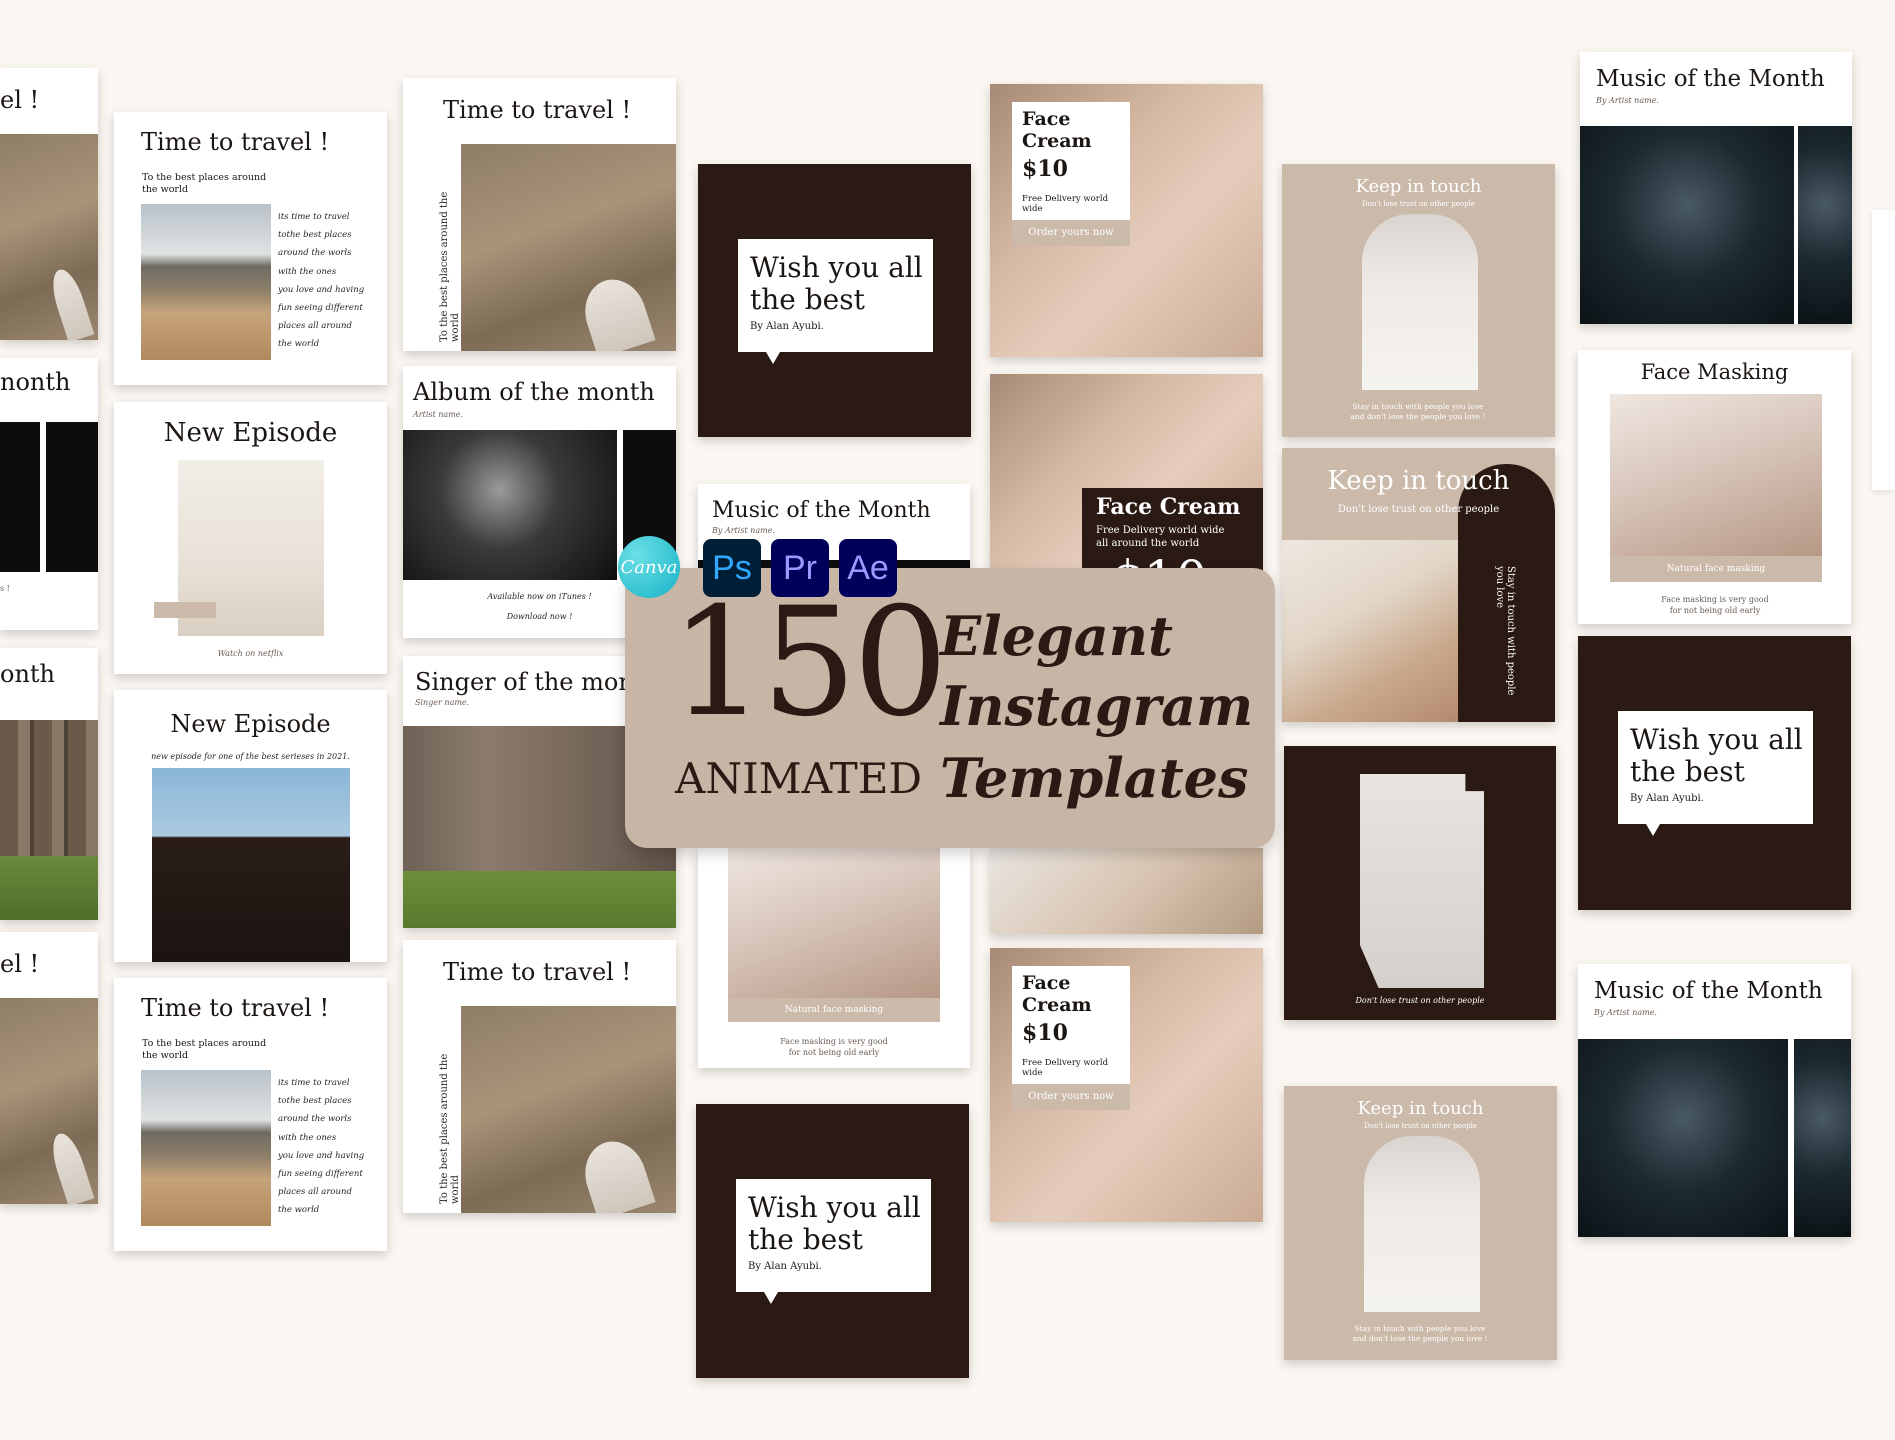  I want to click on title-banner: 150 ANIMATED Elegant Instagram Templates, so click(950, 708).